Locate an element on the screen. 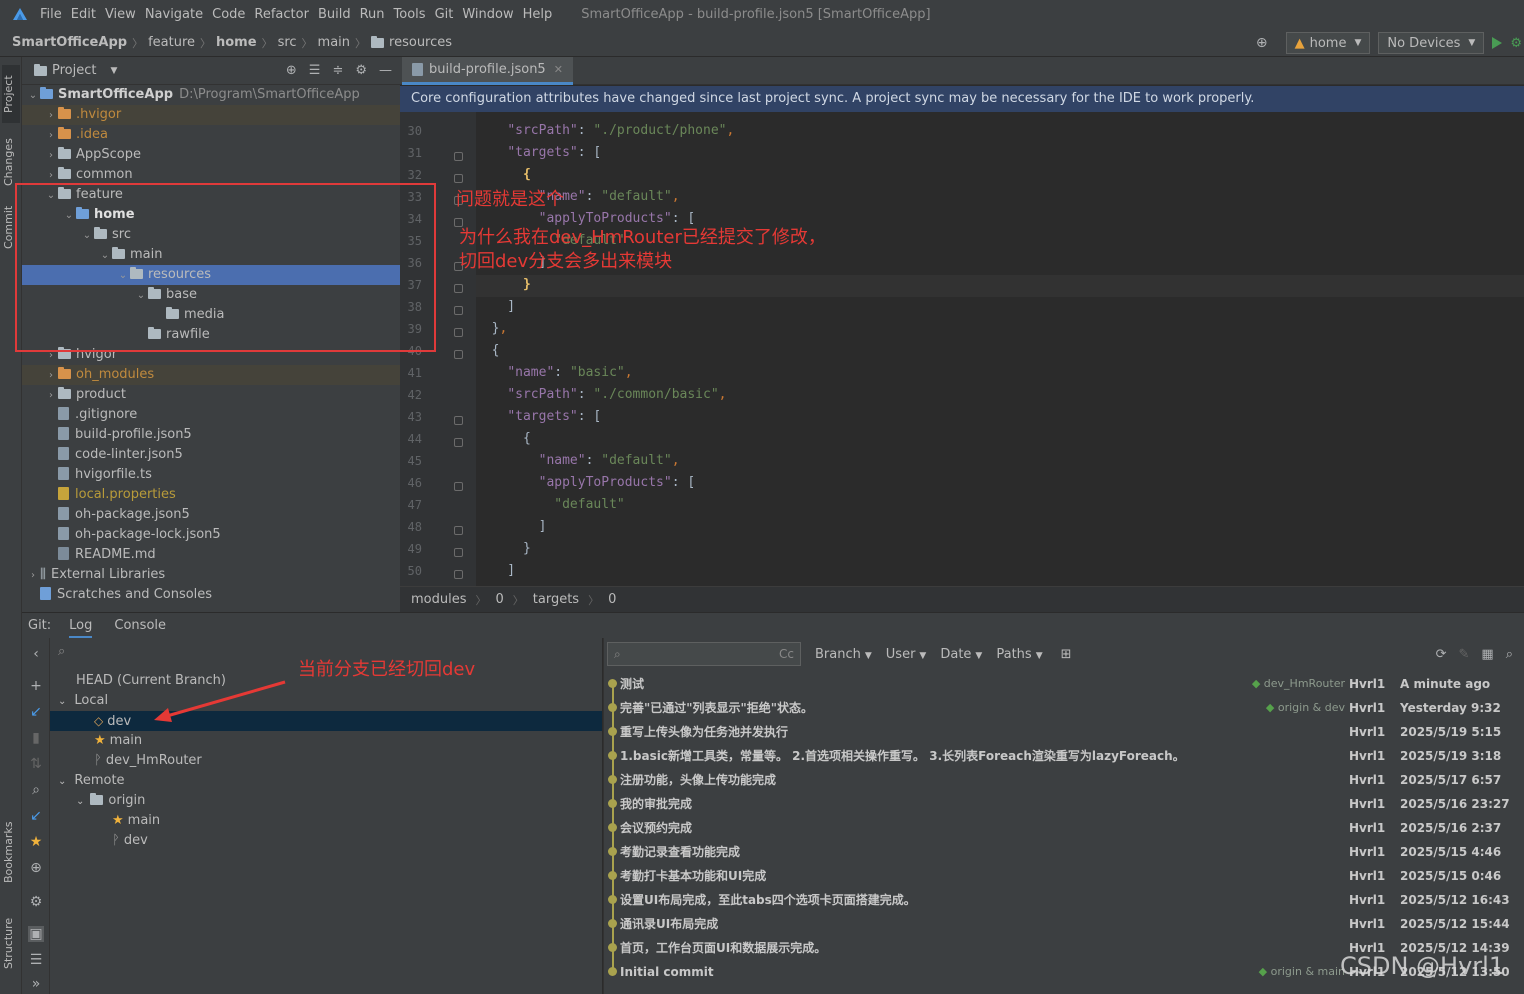 This screenshot has height=994, width=1524. menu-item-help: Help is located at coordinates (538, 14).